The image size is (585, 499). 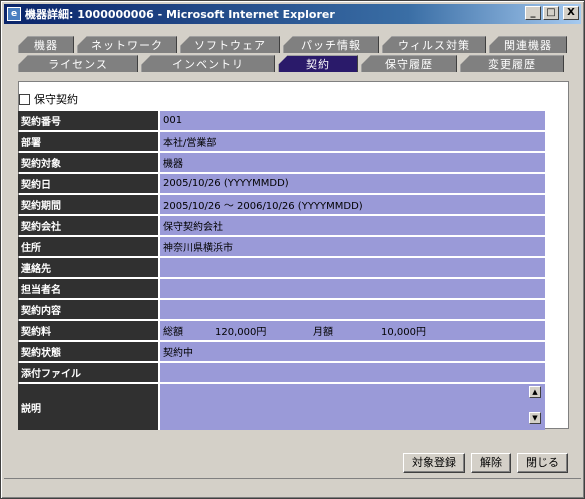 I want to click on row-value: 保守契約会社, so click(x=351, y=225).